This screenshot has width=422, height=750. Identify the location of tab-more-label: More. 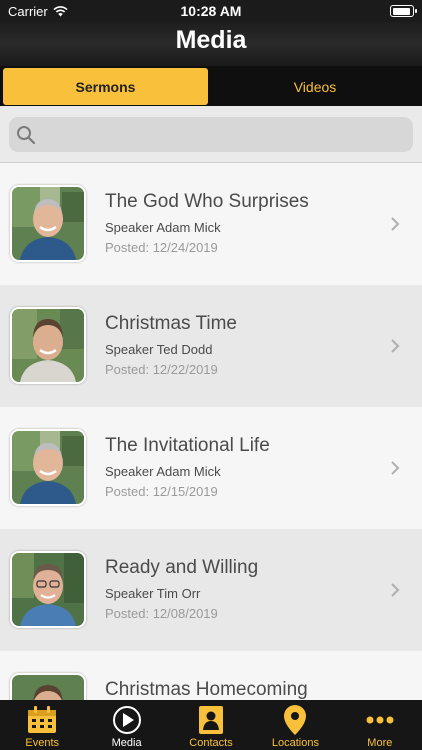
(380, 743).